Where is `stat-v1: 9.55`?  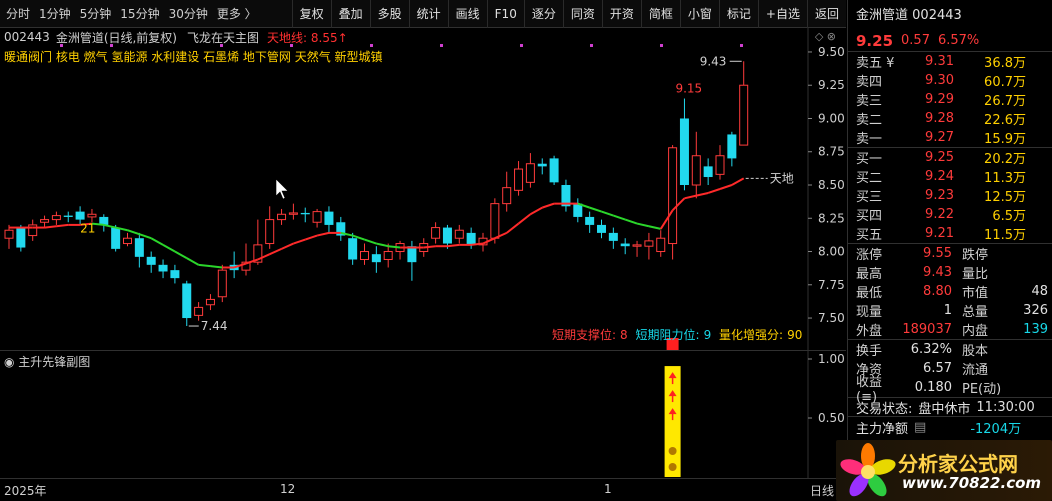
stat-v1: 9.55 is located at coordinates (937, 253).